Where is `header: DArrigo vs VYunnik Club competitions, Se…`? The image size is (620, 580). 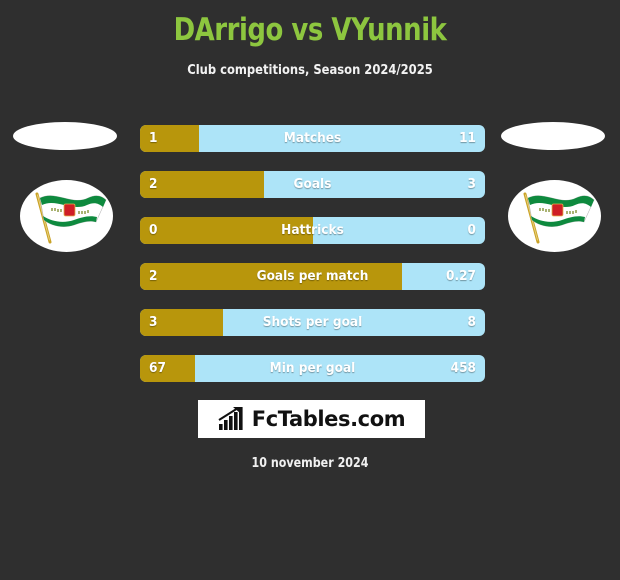 header: DArrigo vs VYunnik Club competitions, Se… is located at coordinates (310, 39).